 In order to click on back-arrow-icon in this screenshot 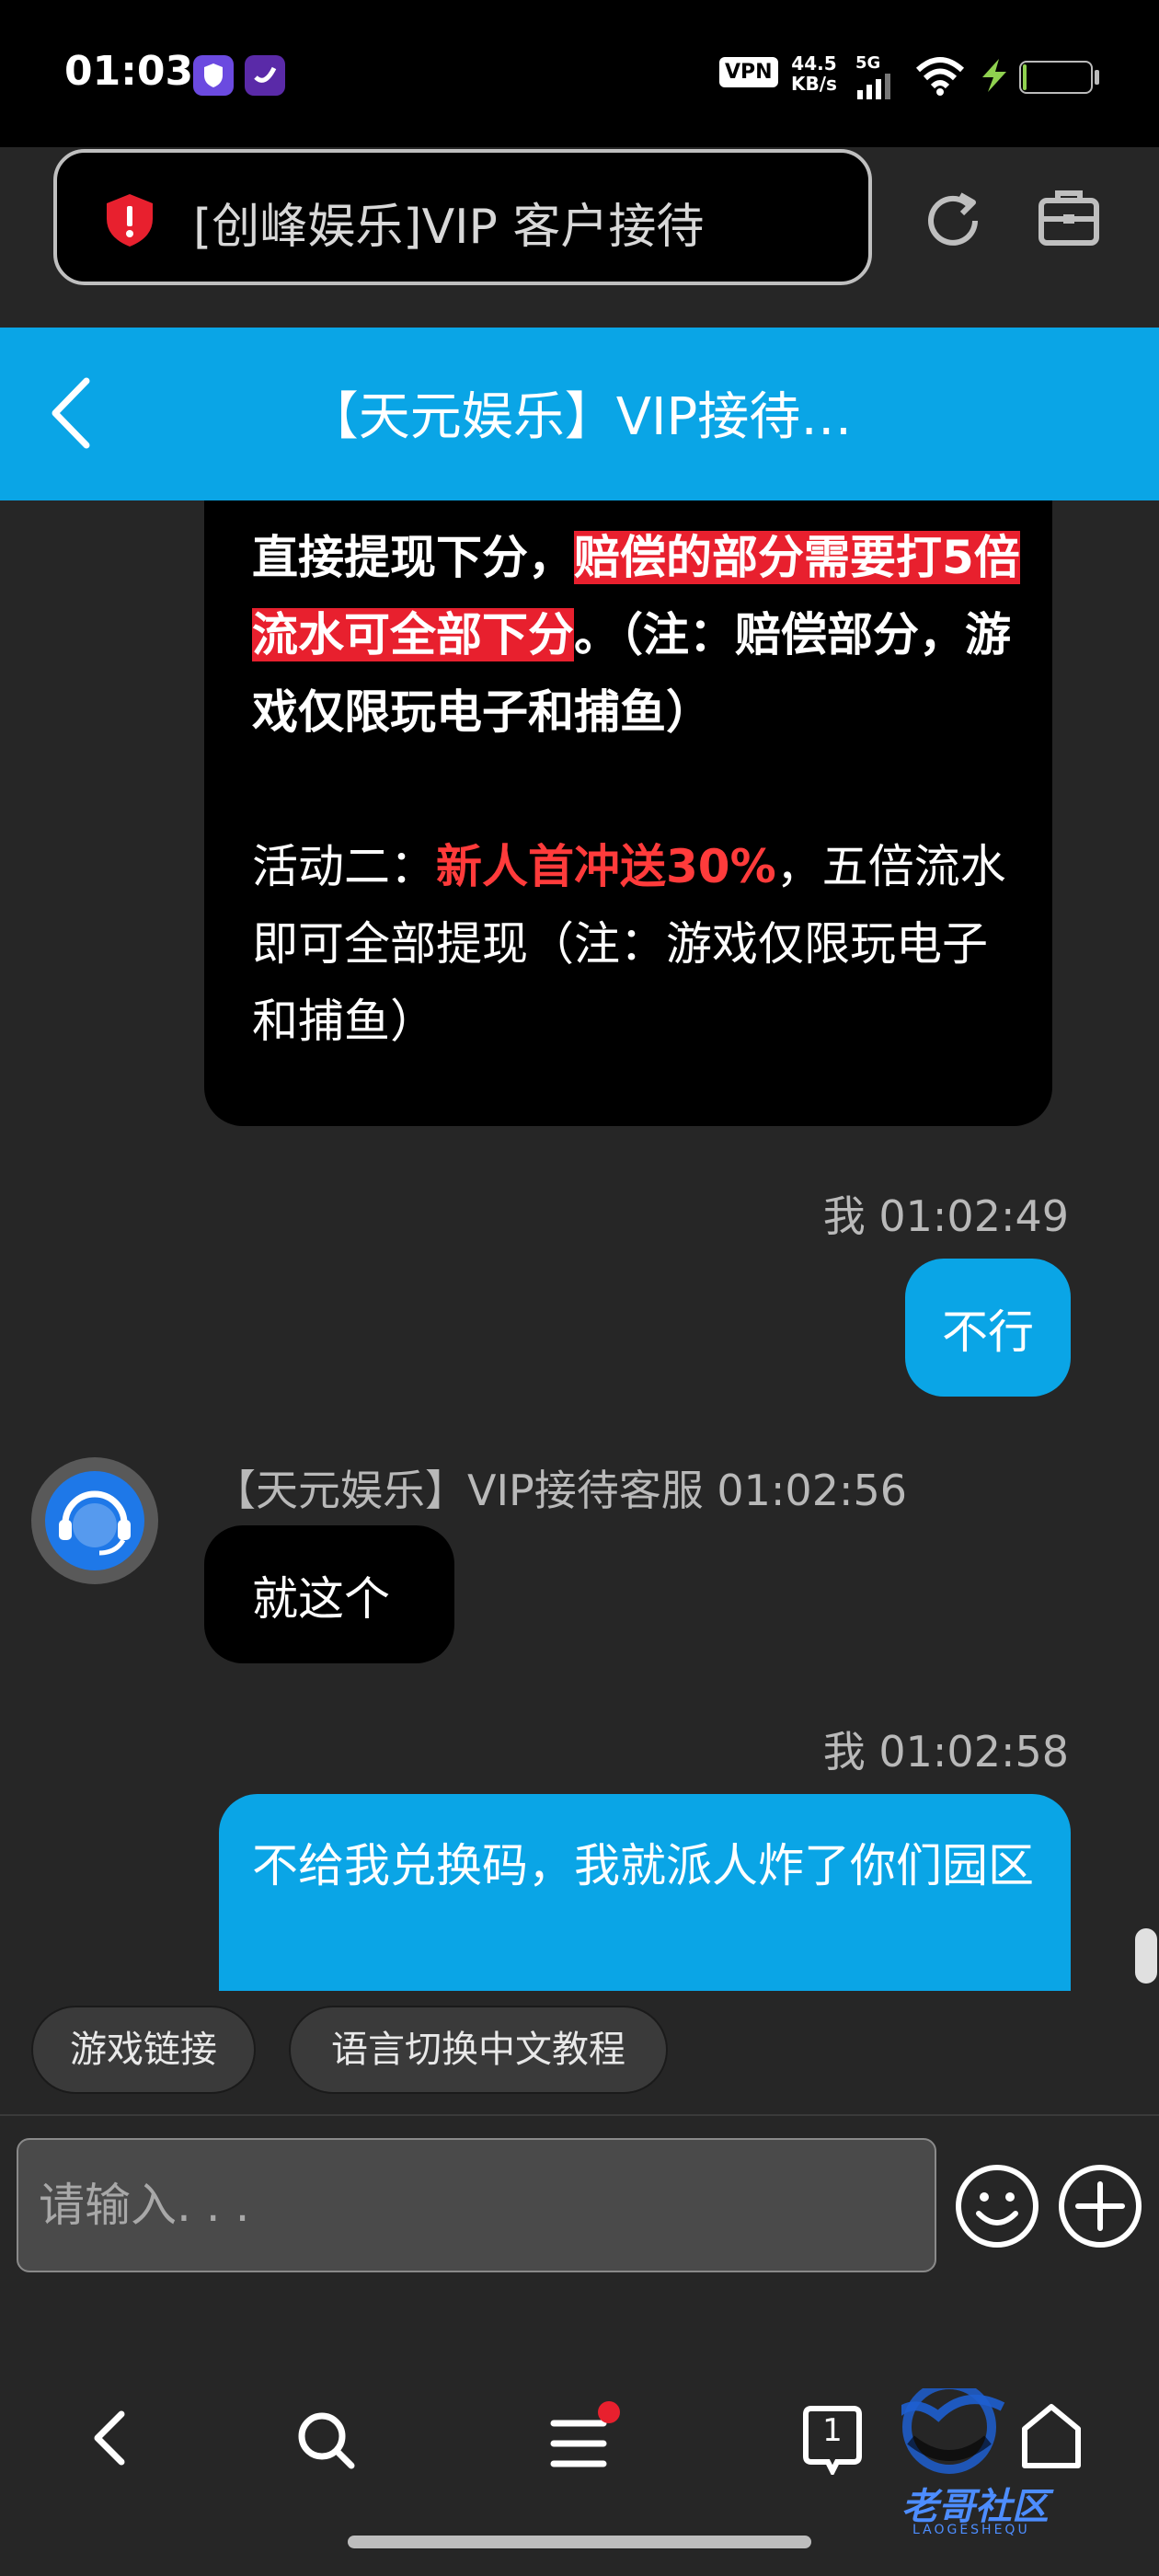, I will do `click(70, 413)`.